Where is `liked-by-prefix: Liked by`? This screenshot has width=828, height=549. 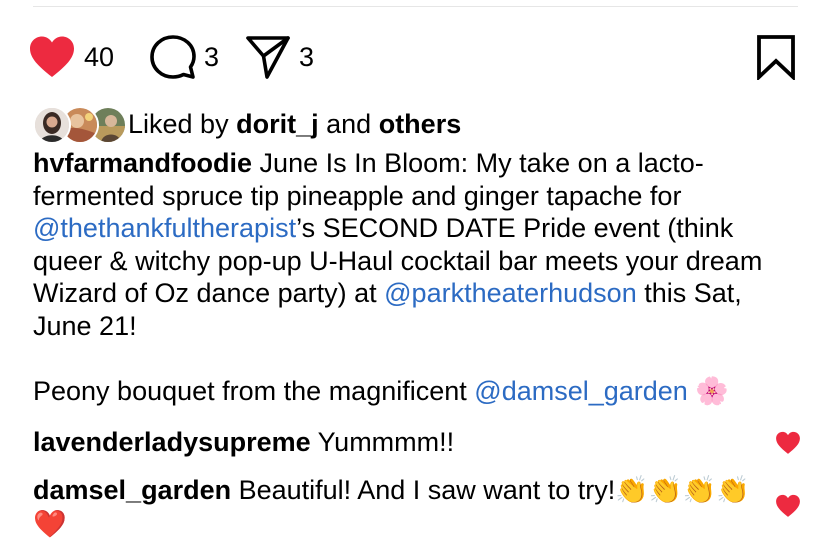 liked-by-prefix: Liked by is located at coordinates (178, 123).